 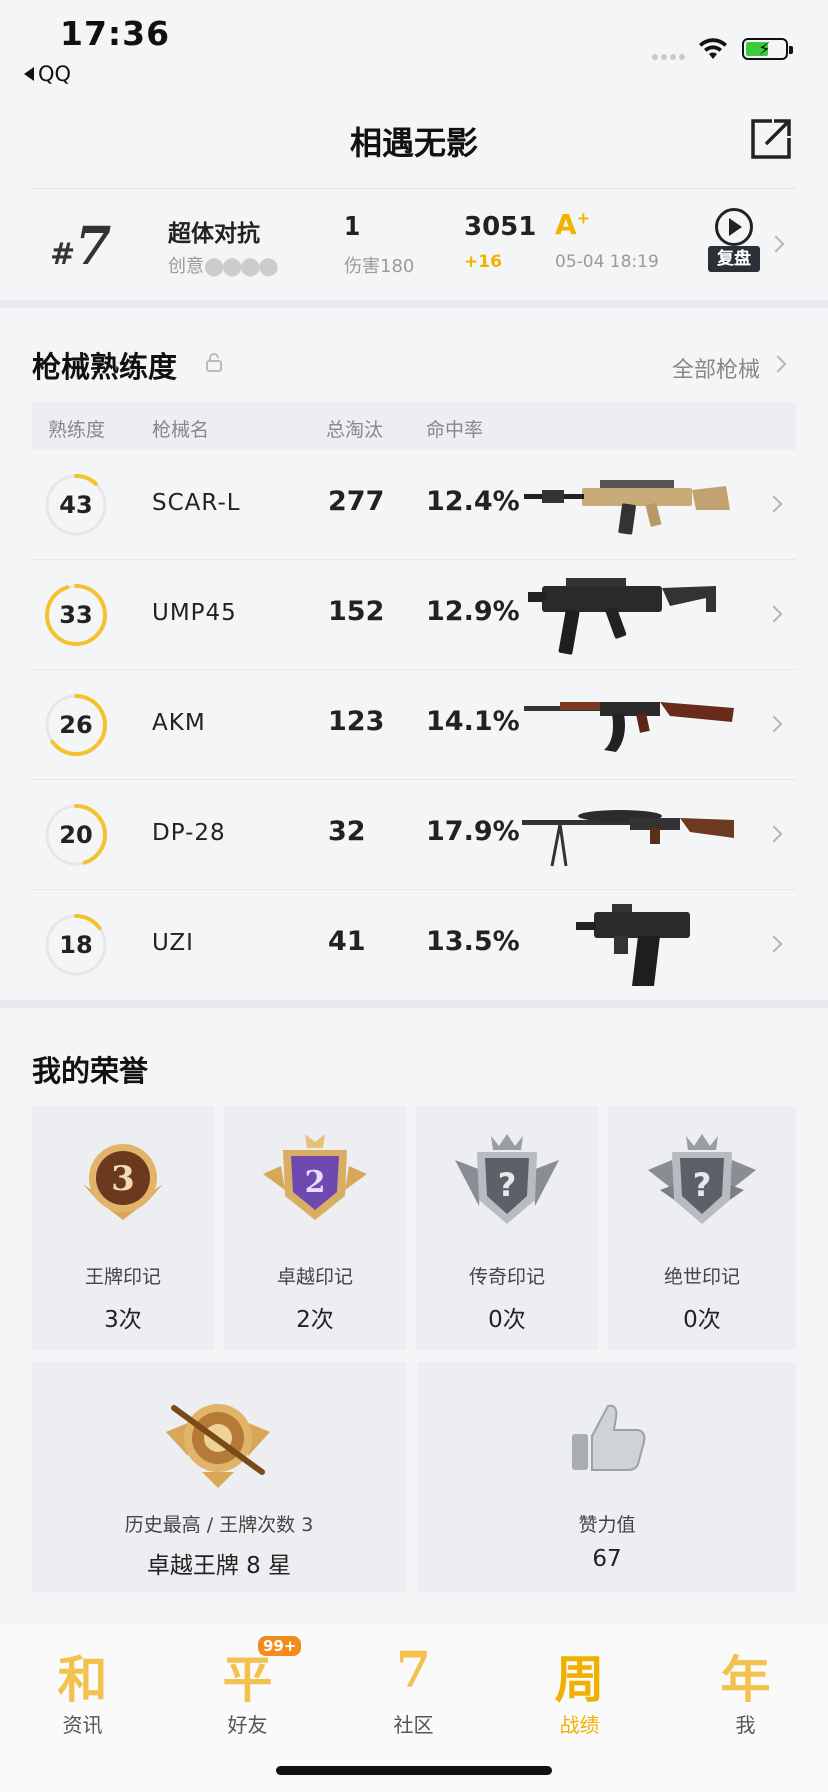 I want to click on honor-label: 传奇印记, so click(x=506, y=1277).